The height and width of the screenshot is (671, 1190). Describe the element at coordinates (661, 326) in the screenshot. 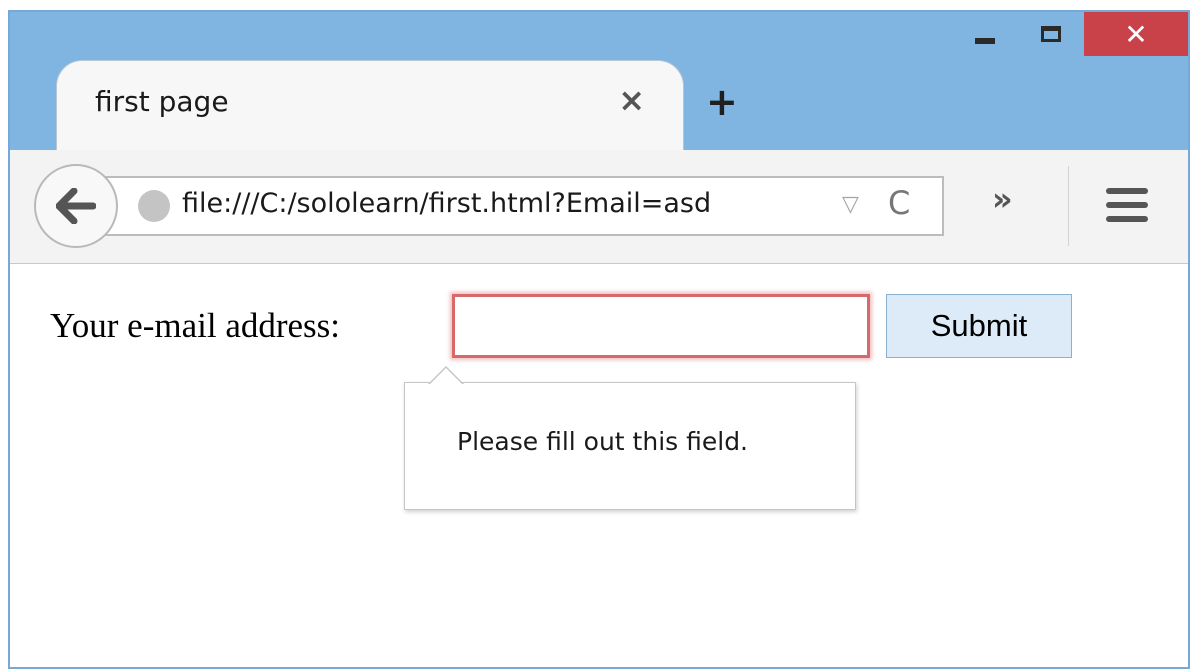

I see `email-input` at that location.